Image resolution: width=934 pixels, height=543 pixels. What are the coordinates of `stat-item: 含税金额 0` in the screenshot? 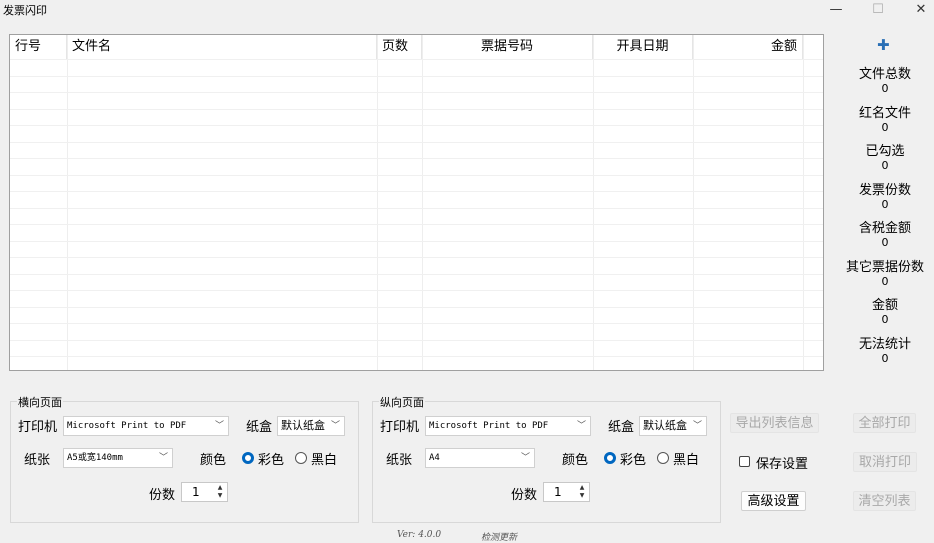 It's located at (885, 236).